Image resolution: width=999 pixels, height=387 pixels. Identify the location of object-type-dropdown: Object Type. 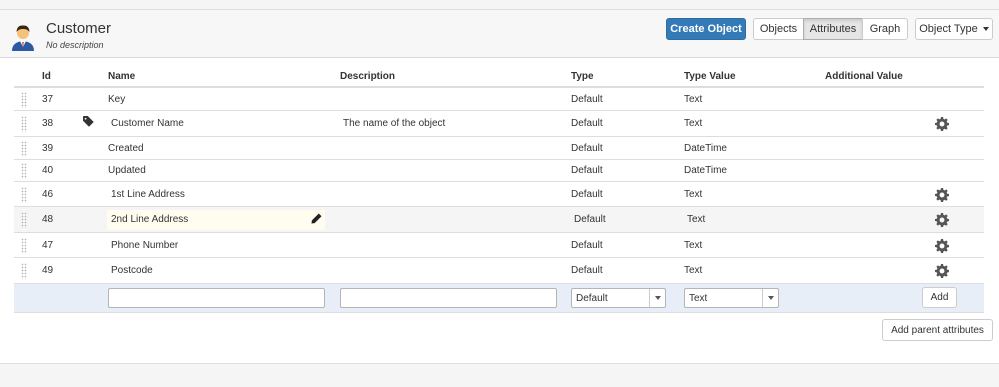
(954, 29).